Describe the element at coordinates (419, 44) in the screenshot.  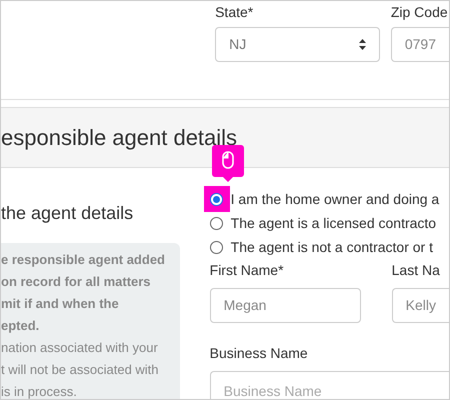
I see `zip-input: 0797` at that location.